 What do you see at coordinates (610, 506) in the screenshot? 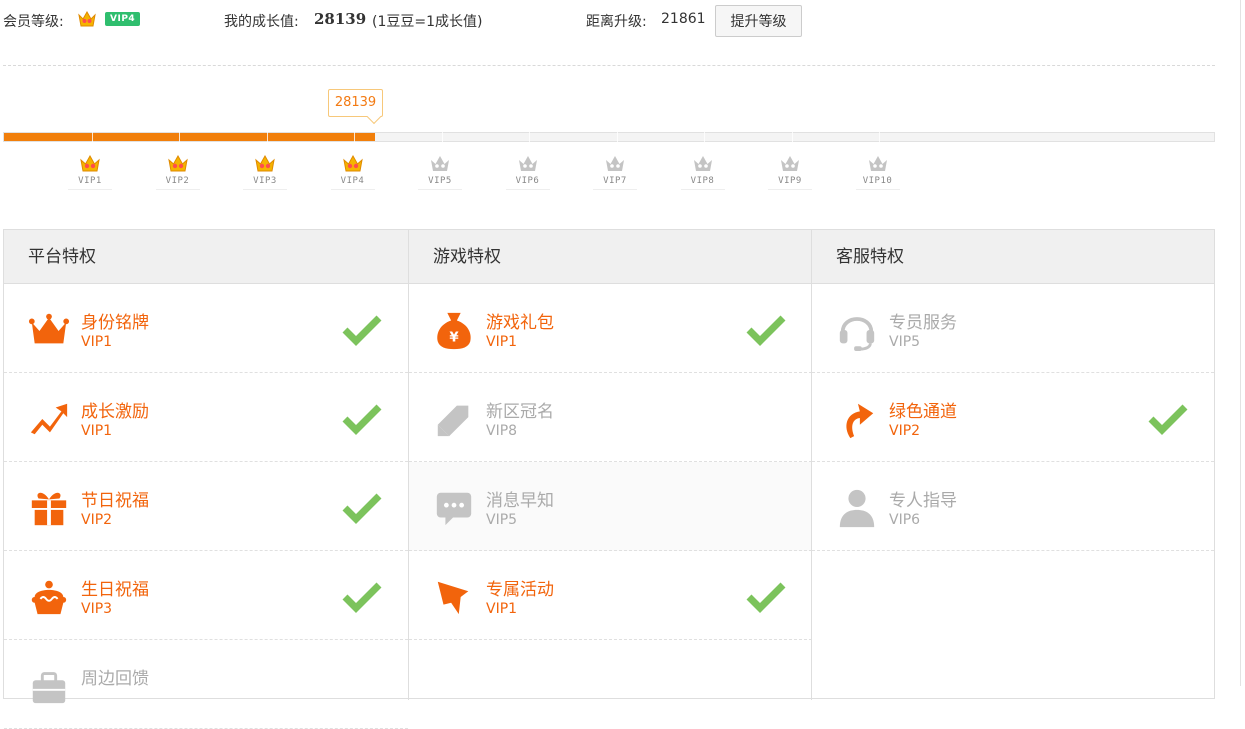
I see `privilege-item: 消息早知 VIP5` at bounding box center [610, 506].